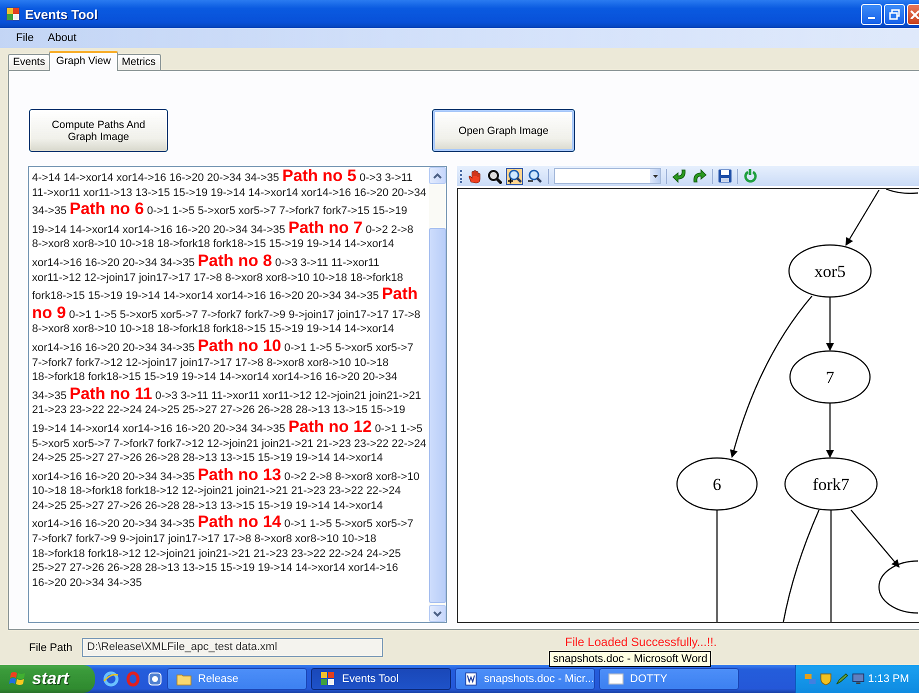 This screenshot has height=693, width=919. I want to click on scroll-down-button, so click(437, 613).